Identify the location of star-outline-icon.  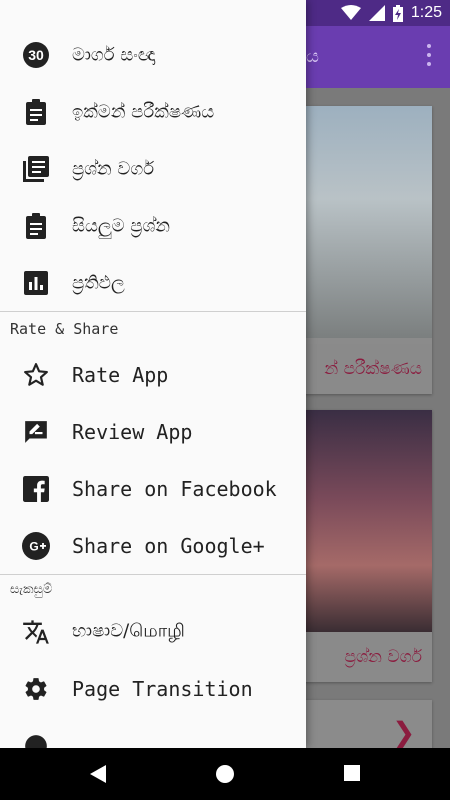
(36, 375).